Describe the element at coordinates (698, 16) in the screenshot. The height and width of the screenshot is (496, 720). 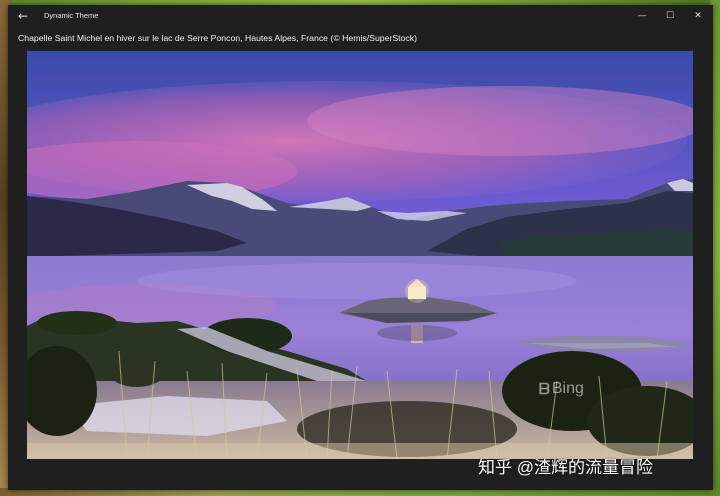
I see `close-button: ✕` at that location.